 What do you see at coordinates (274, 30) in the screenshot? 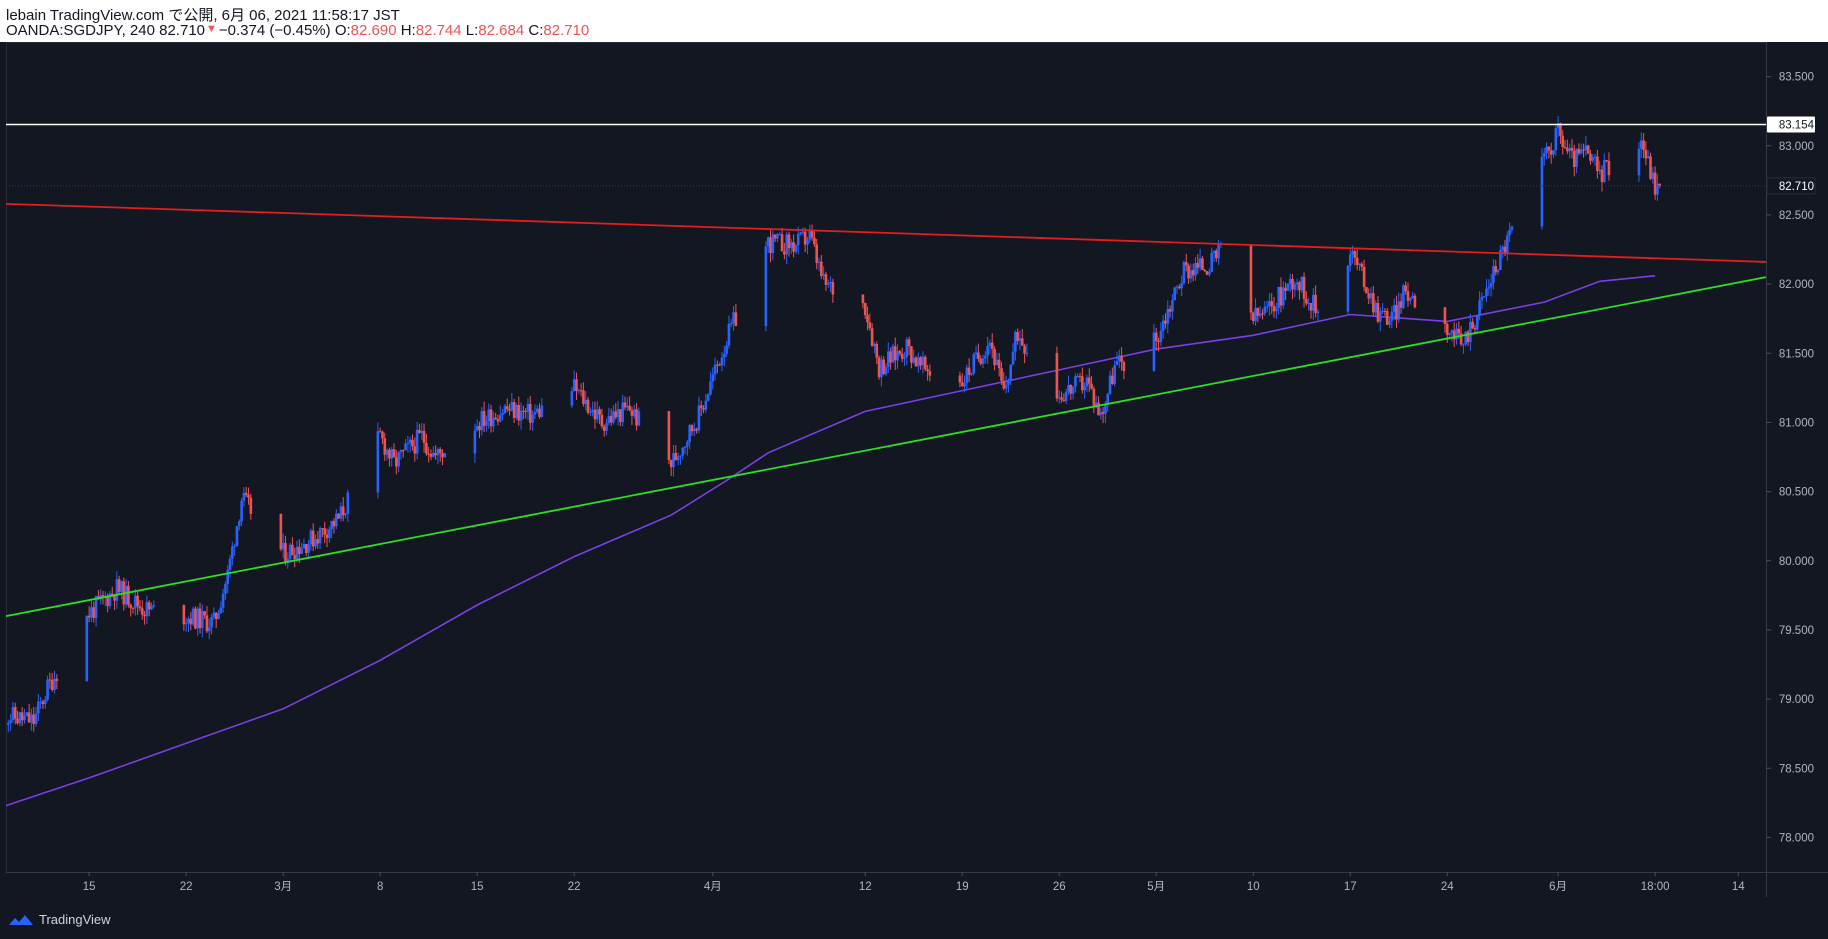
I see `change-value: −0.374 (−0.45%)` at bounding box center [274, 30].